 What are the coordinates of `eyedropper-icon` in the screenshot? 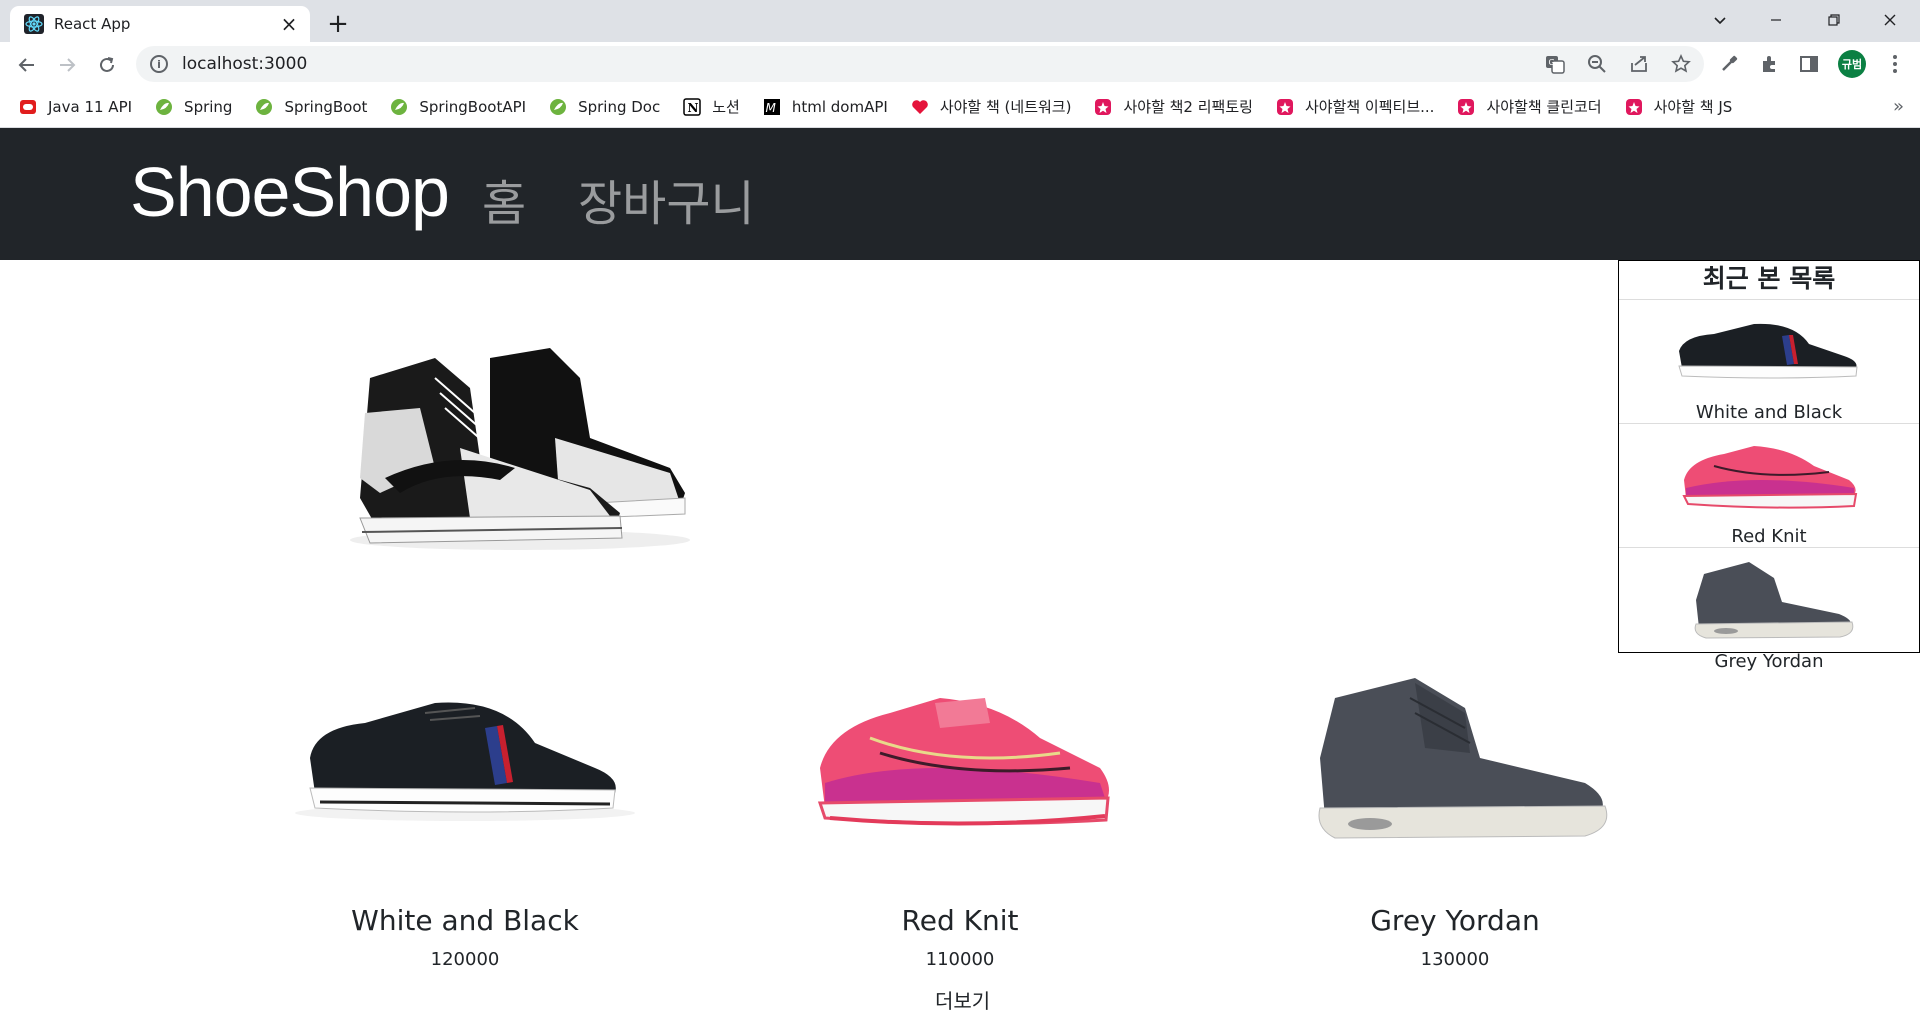 It's located at (1729, 64).